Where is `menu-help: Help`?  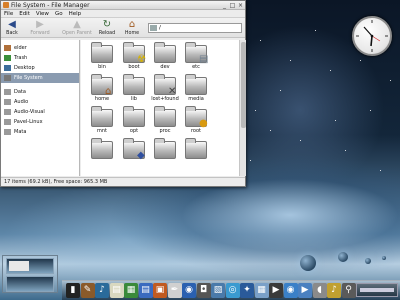 menu-help: Help is located at coordinates (75, 13).